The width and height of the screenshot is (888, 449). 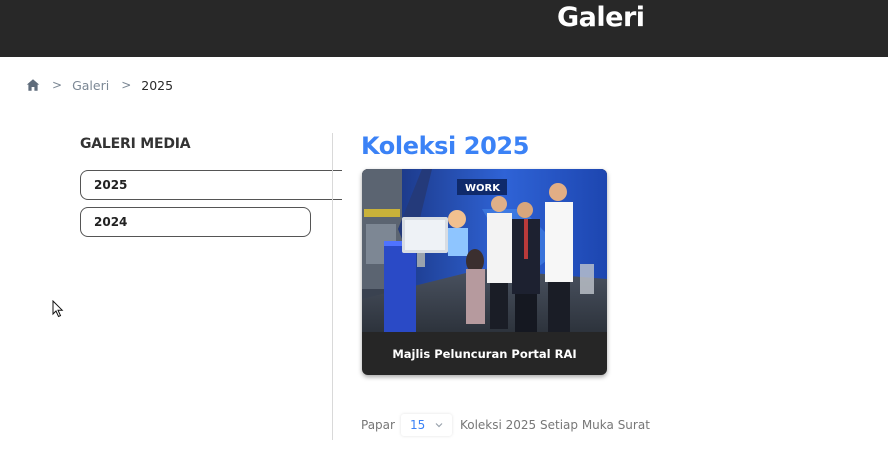 I want to click on gallery-card-photo: WORK, so click(x=484, y=250).